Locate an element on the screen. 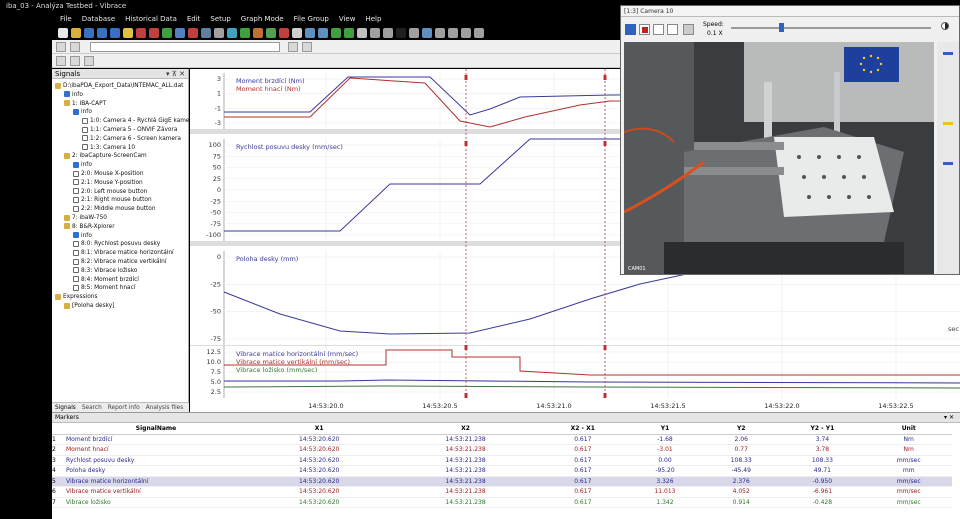 This screenshot has width=960, height=519. tree-item: 8:2: Vibrace matice vertikální is located at coordinates (119, 262).